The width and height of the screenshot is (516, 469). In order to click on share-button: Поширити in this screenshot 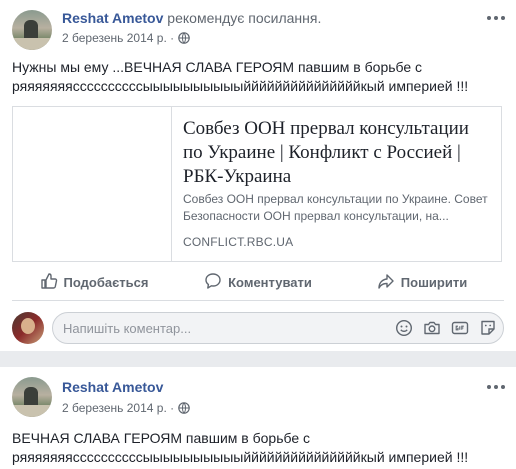, I will do `click(422, 282)`.